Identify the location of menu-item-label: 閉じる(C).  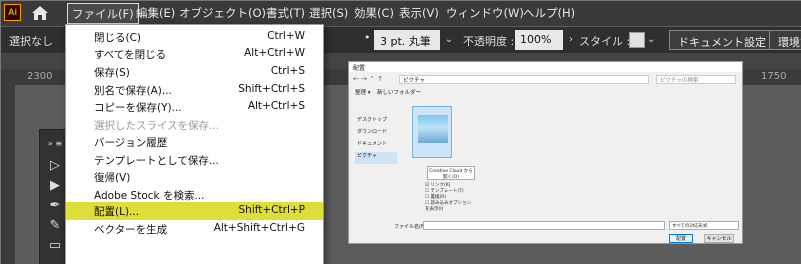
(118, 38).